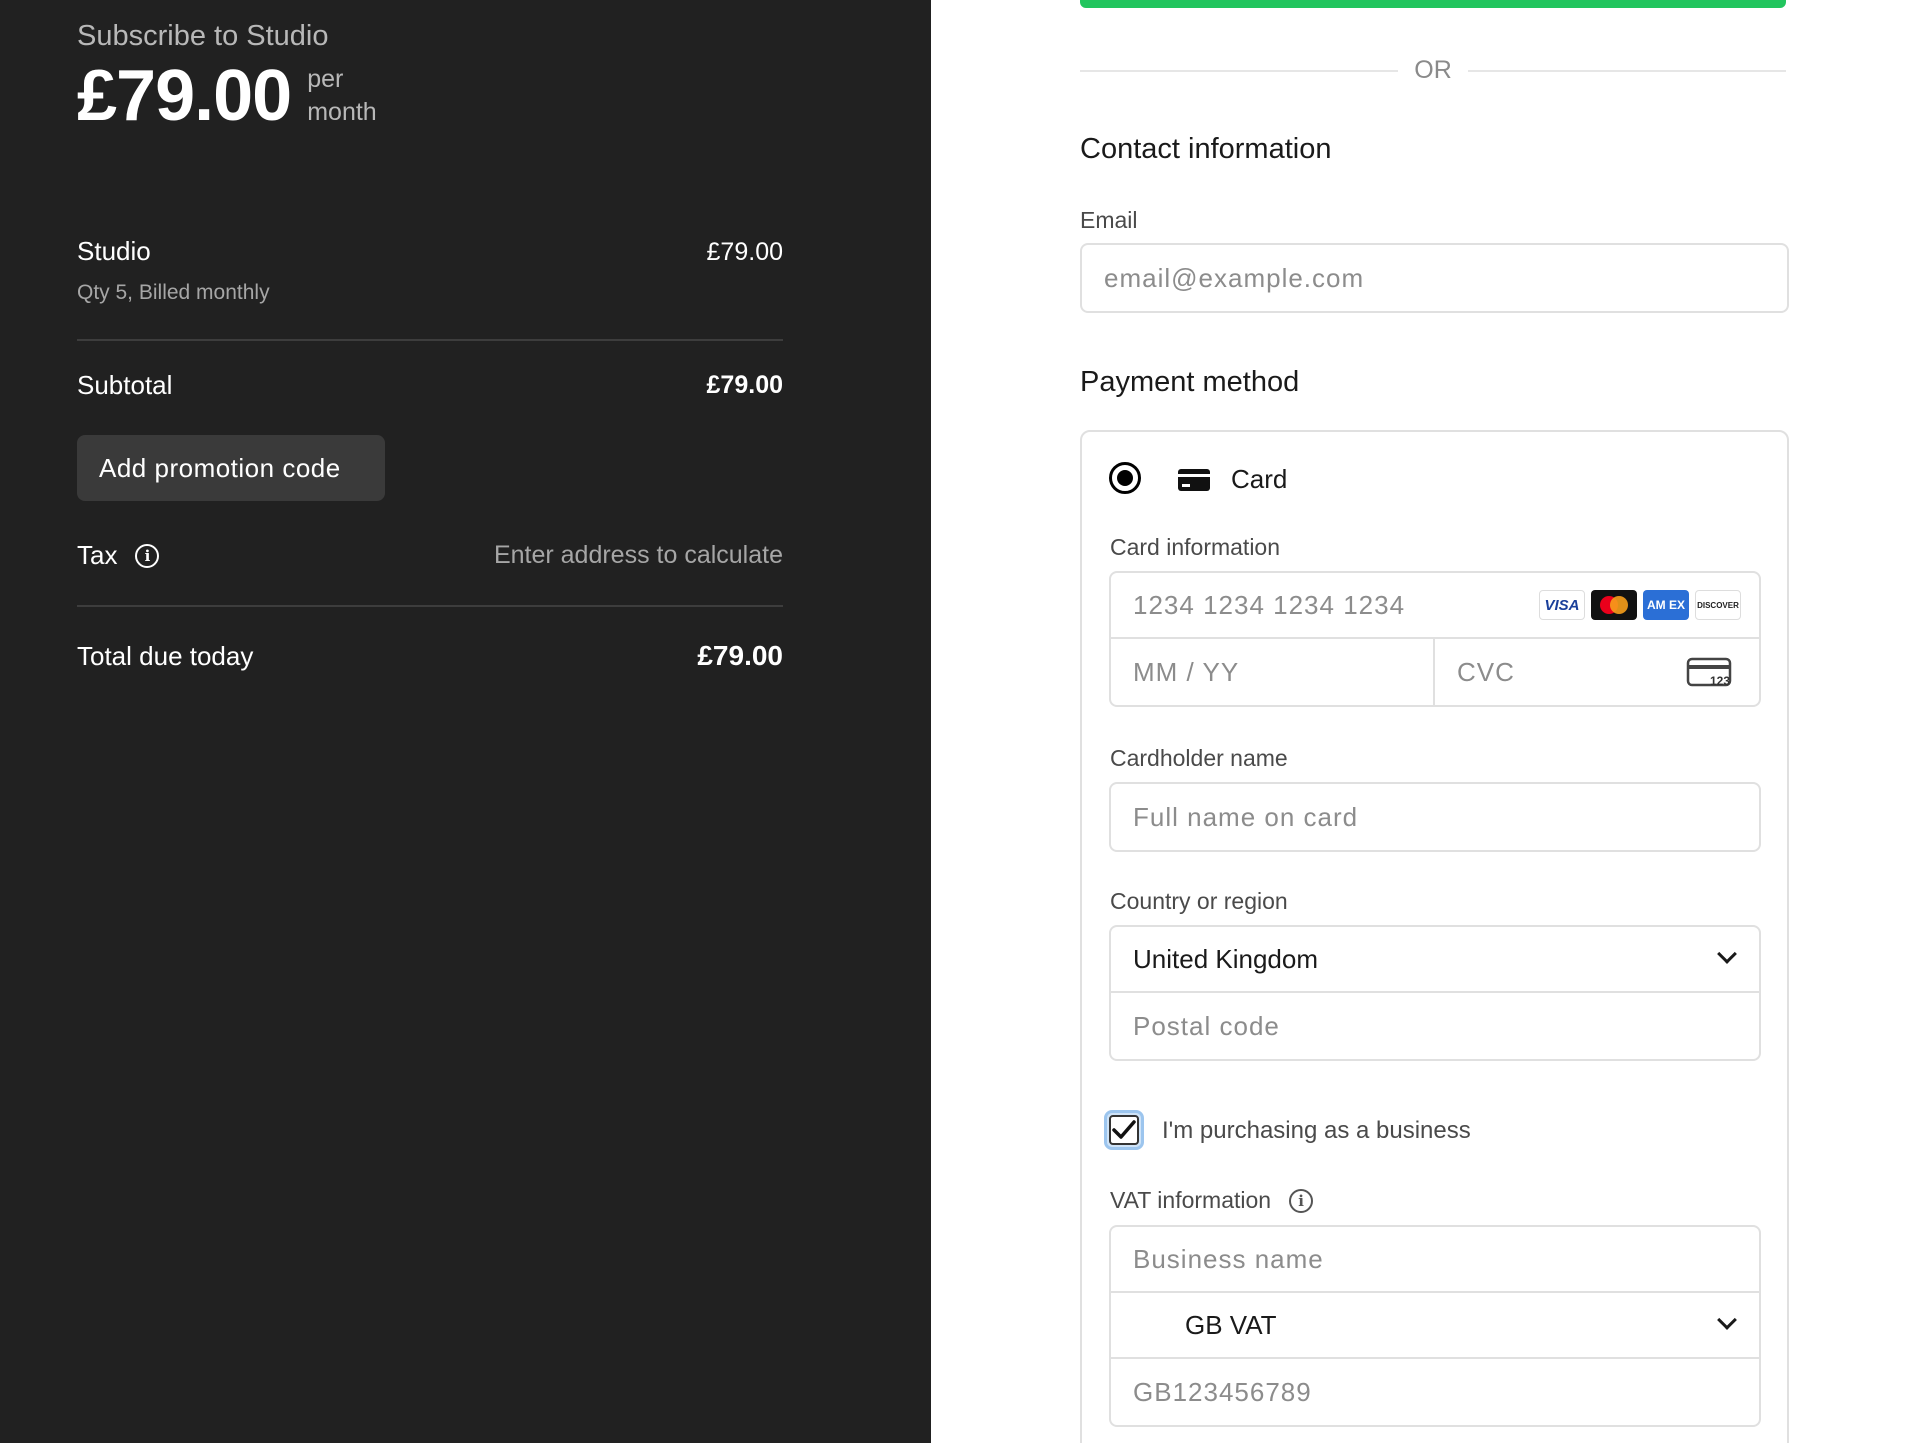  I want to click on card-radio-button, so click(1125, 478).